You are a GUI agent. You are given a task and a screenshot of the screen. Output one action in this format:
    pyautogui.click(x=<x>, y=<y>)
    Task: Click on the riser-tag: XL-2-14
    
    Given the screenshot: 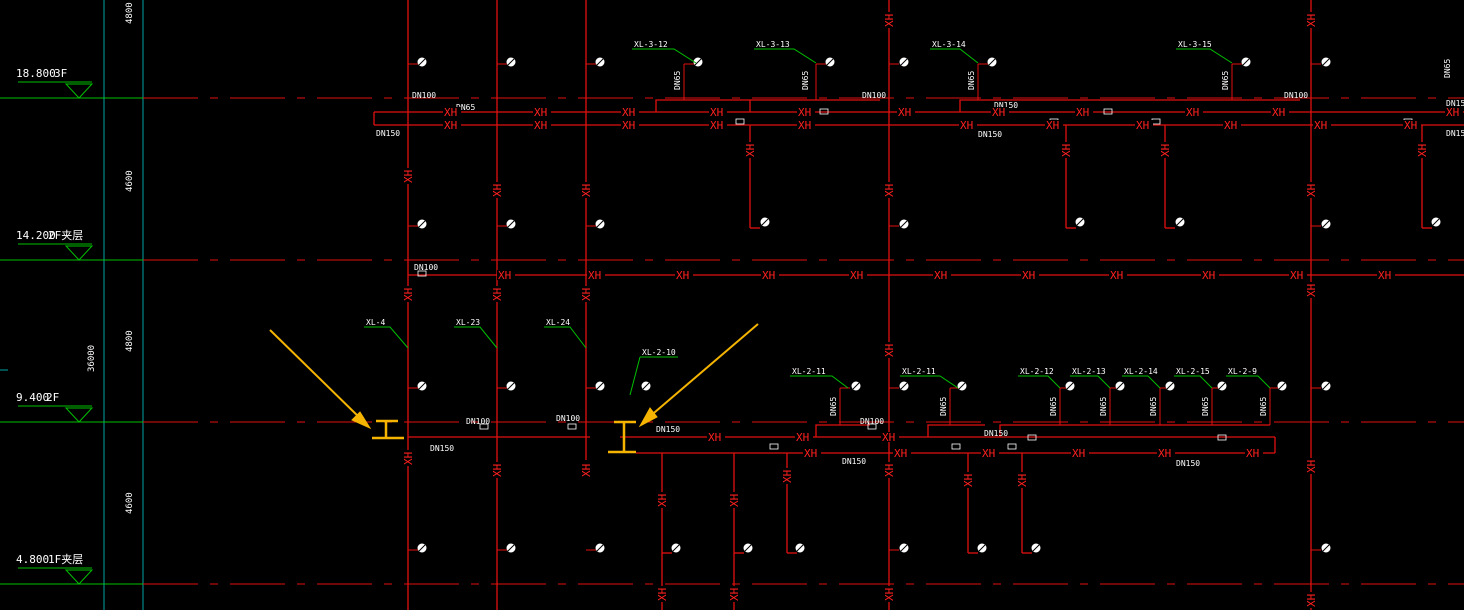 What is the action you would take?
    pyautogui.click(x=1141, y=371)
    